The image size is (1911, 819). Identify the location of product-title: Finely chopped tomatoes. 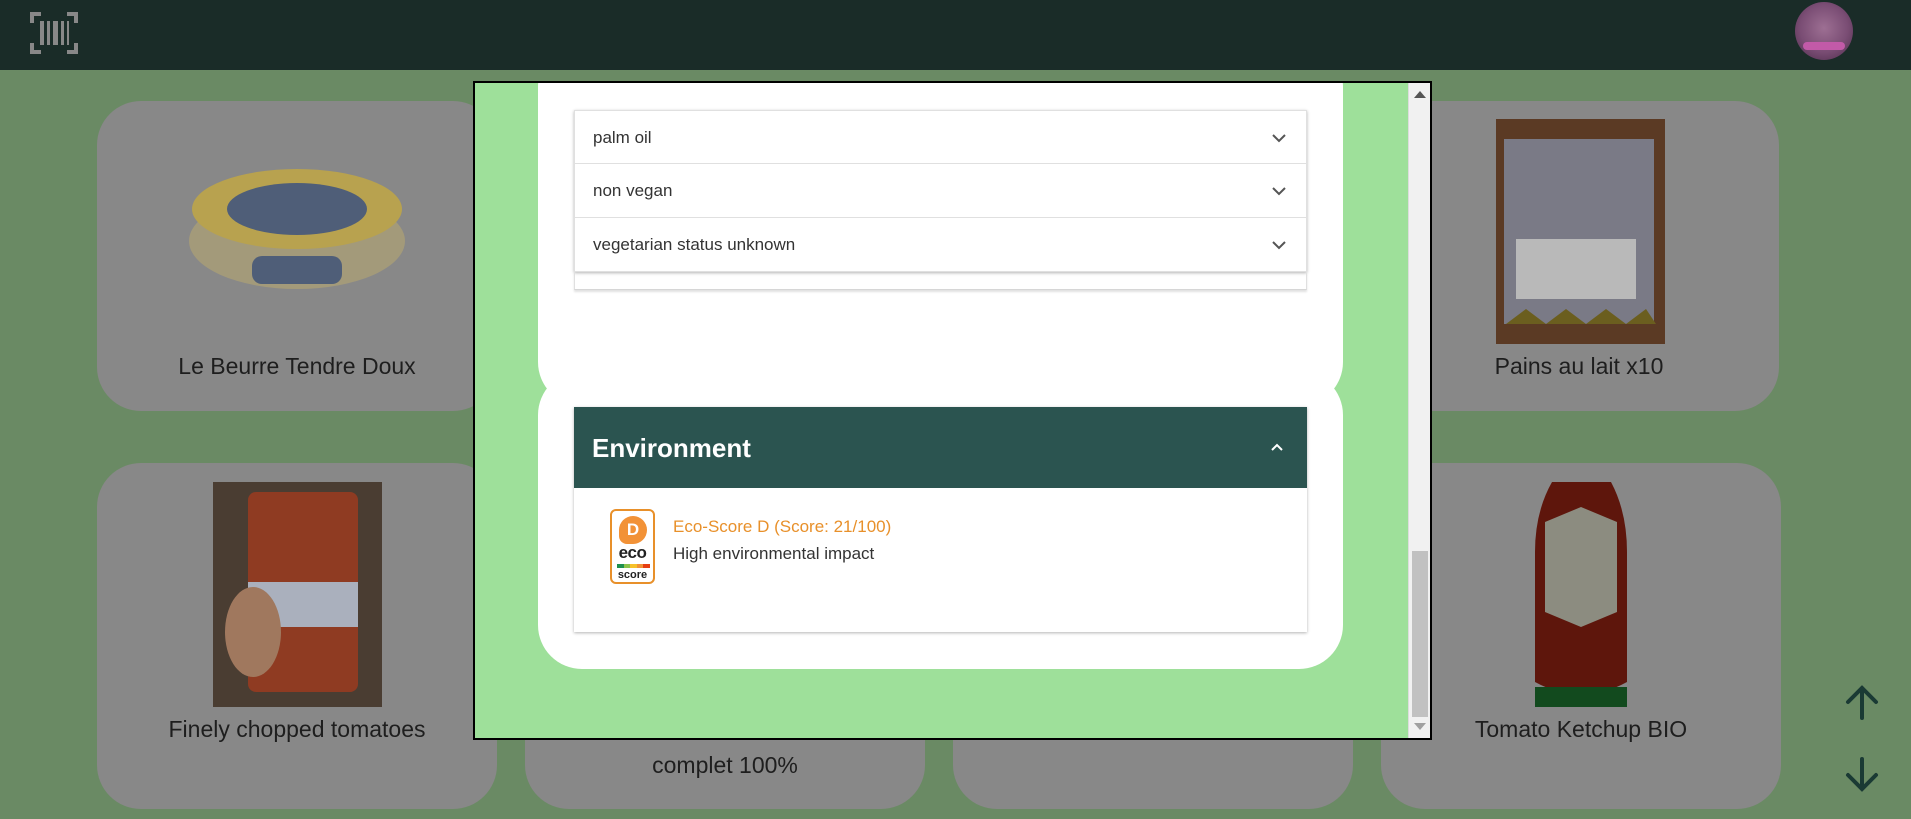
(297, 729).